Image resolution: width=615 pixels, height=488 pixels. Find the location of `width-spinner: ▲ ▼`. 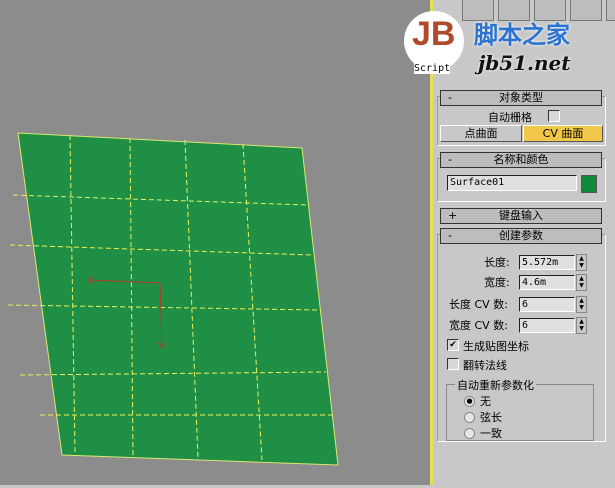

width-spinner: ▲ ▼ is located at coordinates (581, 282).